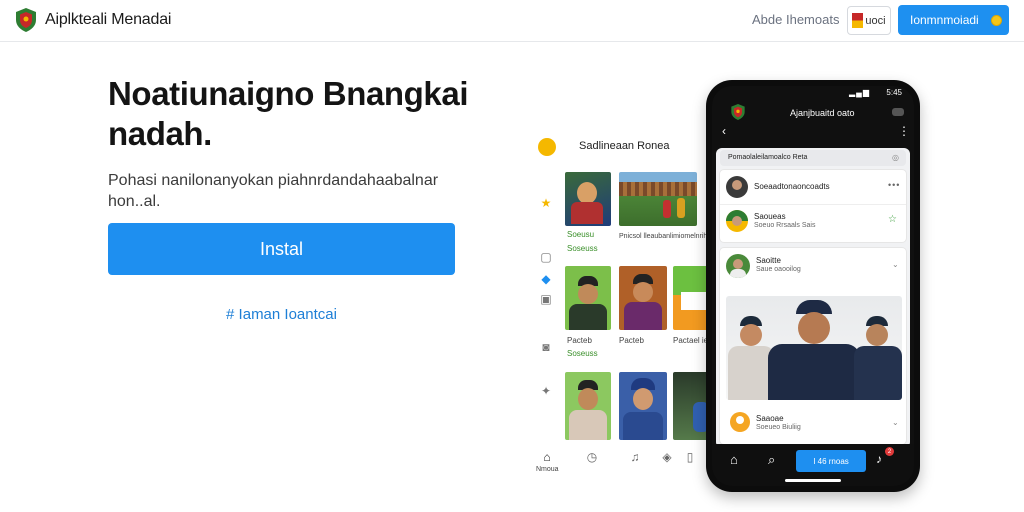 This screenshot has height=512, width=1024. Describe the element at coordinates (892, 219) in the screenshot. I see `star-outline-icon: ☆` at that location.